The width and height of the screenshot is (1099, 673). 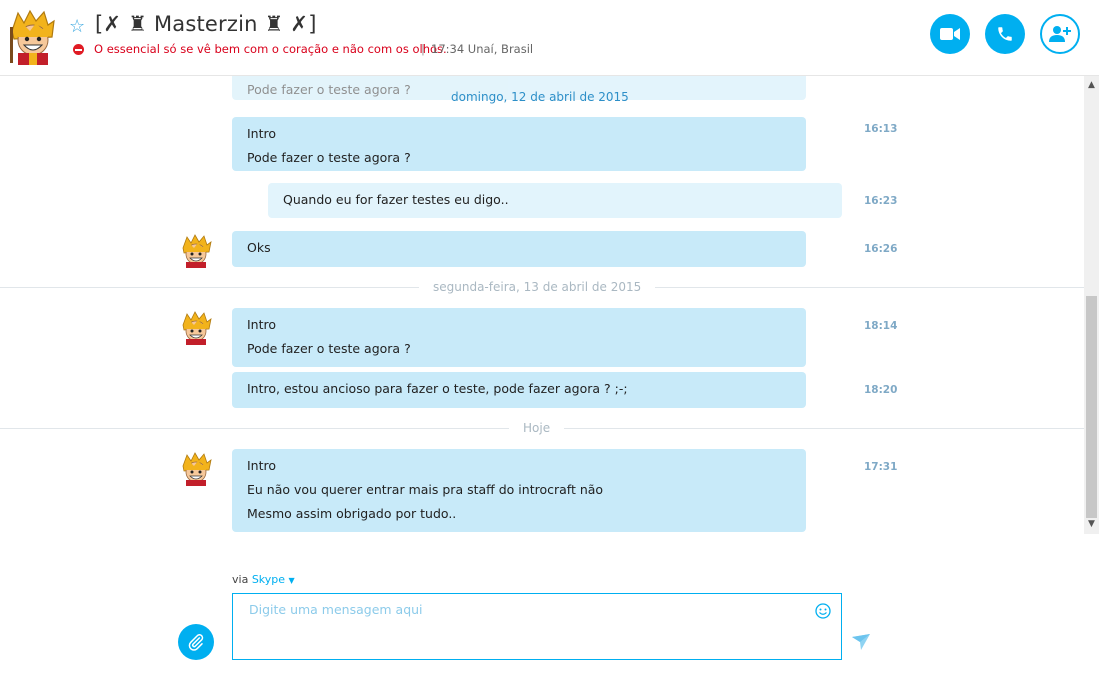 What do you see at coordinates (537, 428) in the screenshot?
I see `day-separator-label: Hoje` at bounding box center [537, 428].